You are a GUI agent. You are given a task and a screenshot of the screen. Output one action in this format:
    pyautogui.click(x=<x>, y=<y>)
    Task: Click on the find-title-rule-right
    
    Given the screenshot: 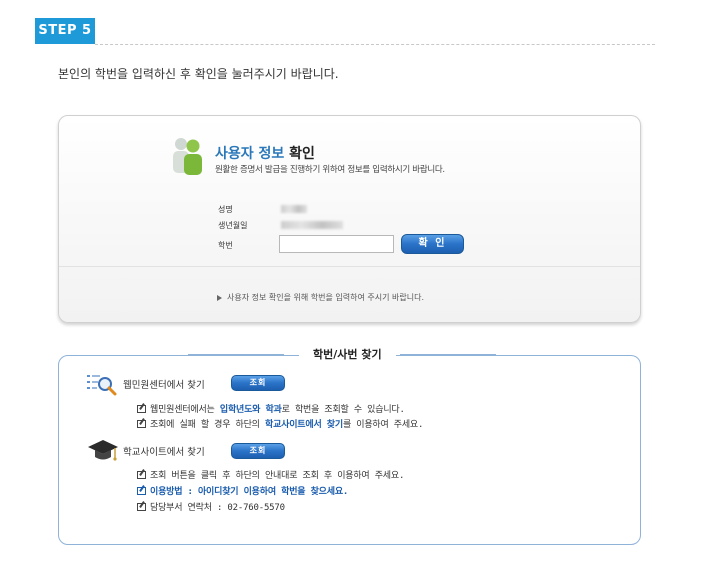 What is the action you would take?
    pyautogui.click(x=448, y=354)
    